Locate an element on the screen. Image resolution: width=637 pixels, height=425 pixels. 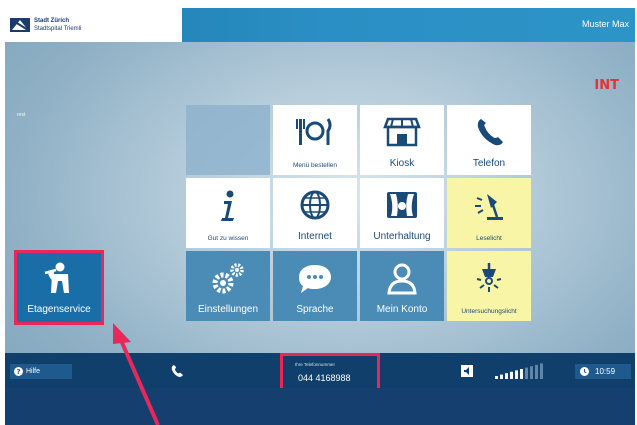
tile-label: Unterhaltung is located at coordinates (402, 236).